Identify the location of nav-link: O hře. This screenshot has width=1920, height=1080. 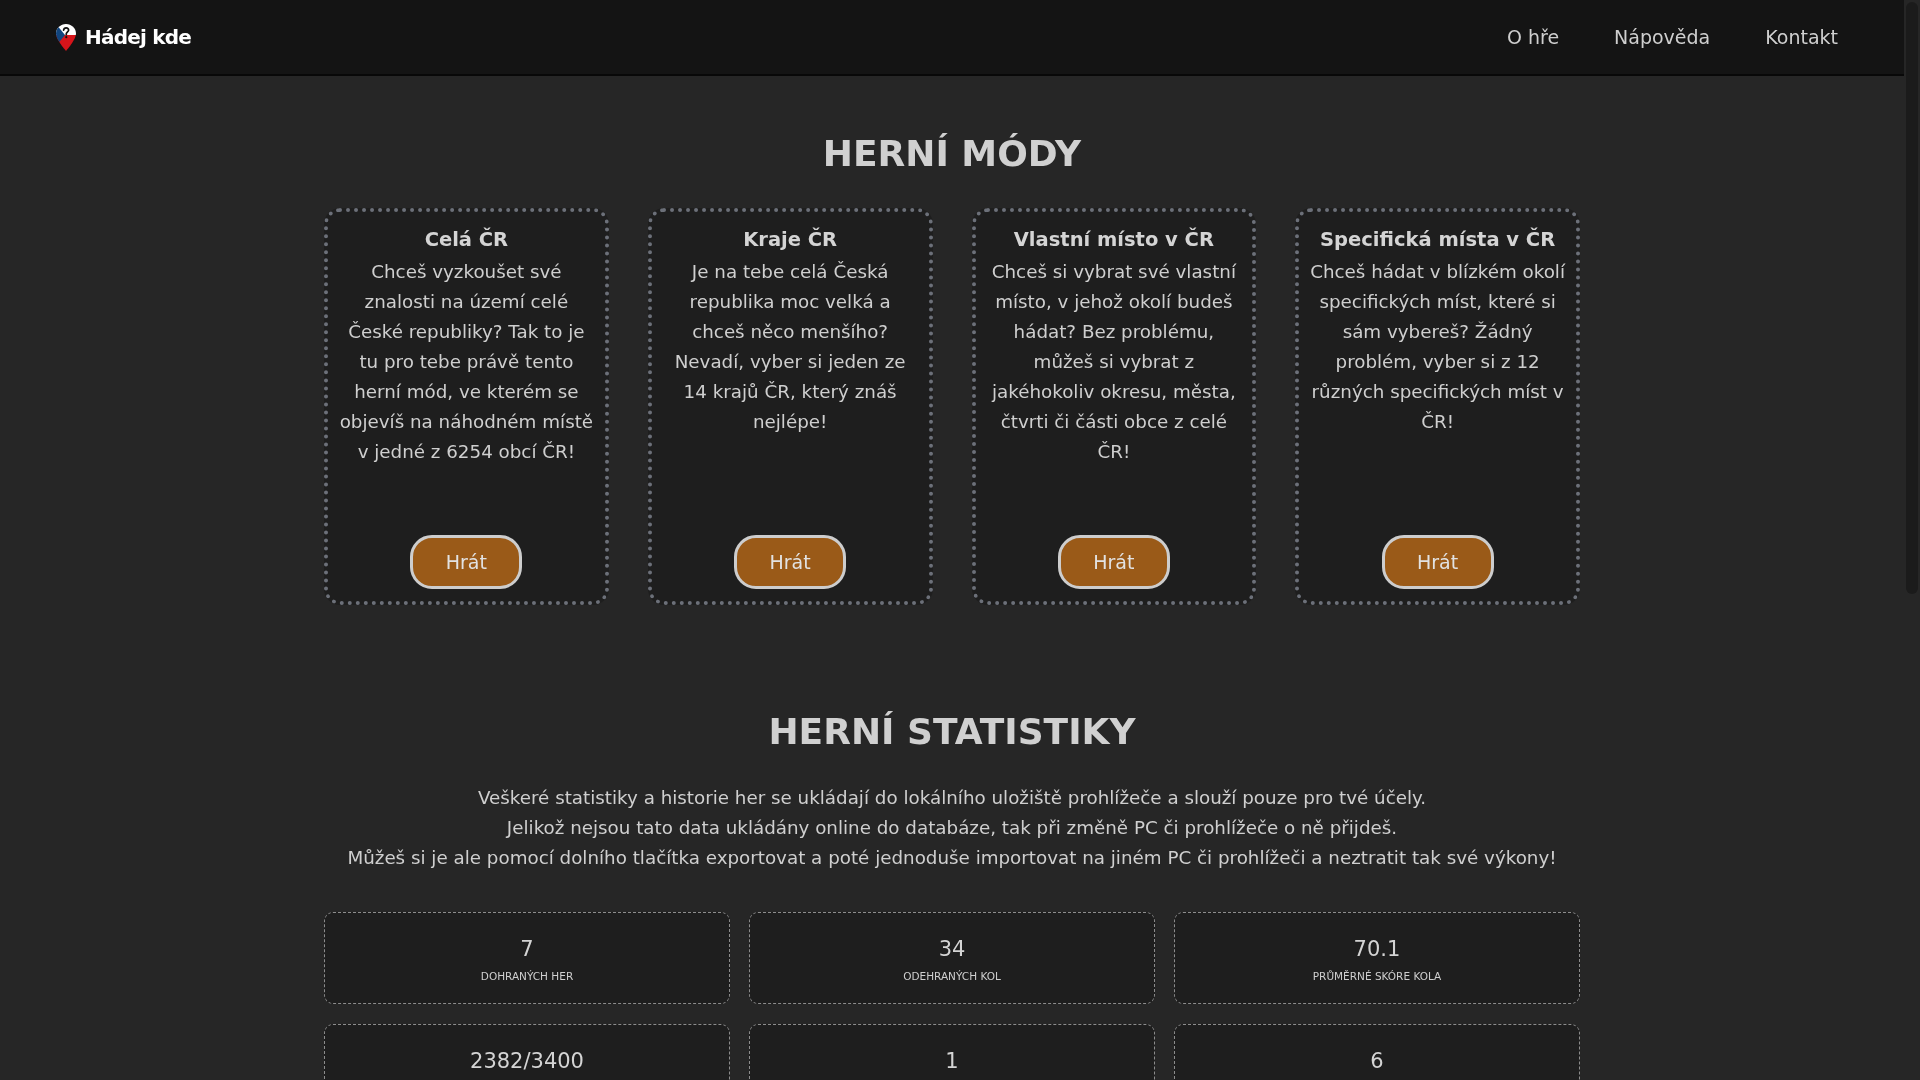
(1533, 37).